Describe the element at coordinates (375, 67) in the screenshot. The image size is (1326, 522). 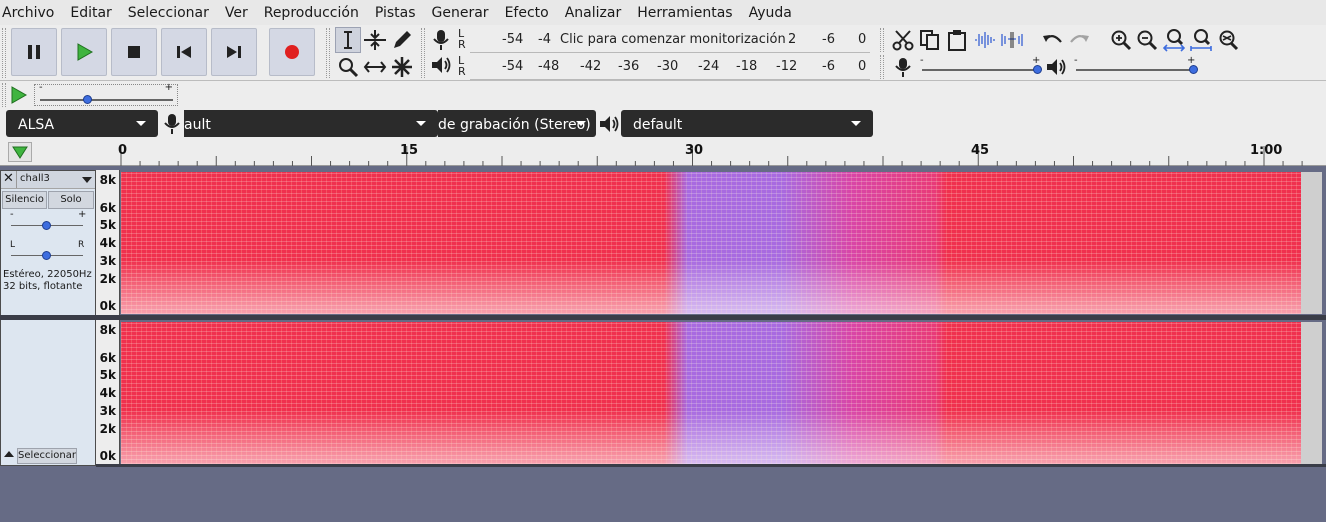
I see `timeshift-tool` at that location.